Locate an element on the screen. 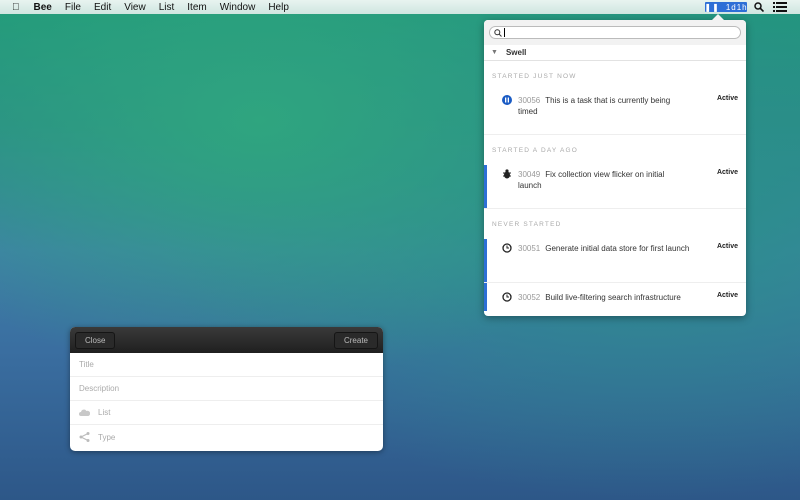 Image resolution: width=800 pixels, height=500 pixels. disclosure-triangle-icon: ▼ is located at coordinates (494, 52).